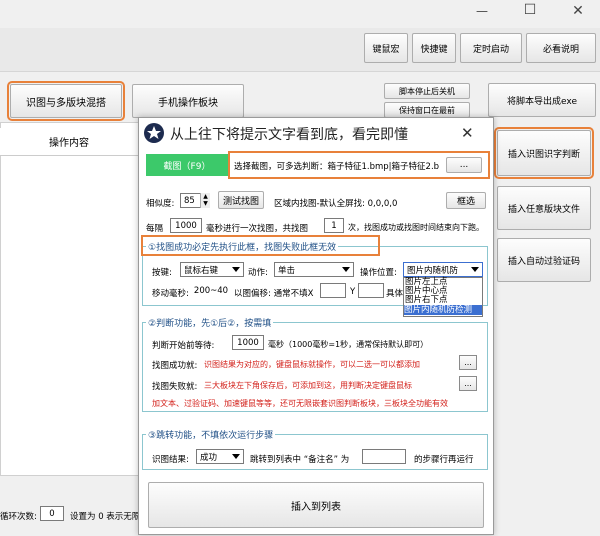 The height and width of the screenshot is (536, 600). Describe the element at coordinates (467, 133) in the screenshot. I see `close-dialog-icon: ✕` at that location.